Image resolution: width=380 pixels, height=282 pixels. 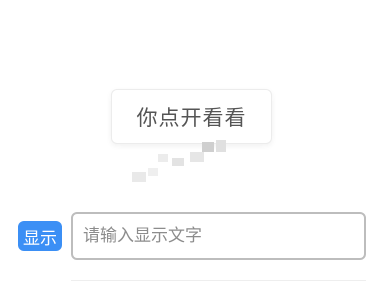 What do you see at coordinates (218, 236) in the screenshot?
I see `display-text-input` at bounding box center [218, 236].